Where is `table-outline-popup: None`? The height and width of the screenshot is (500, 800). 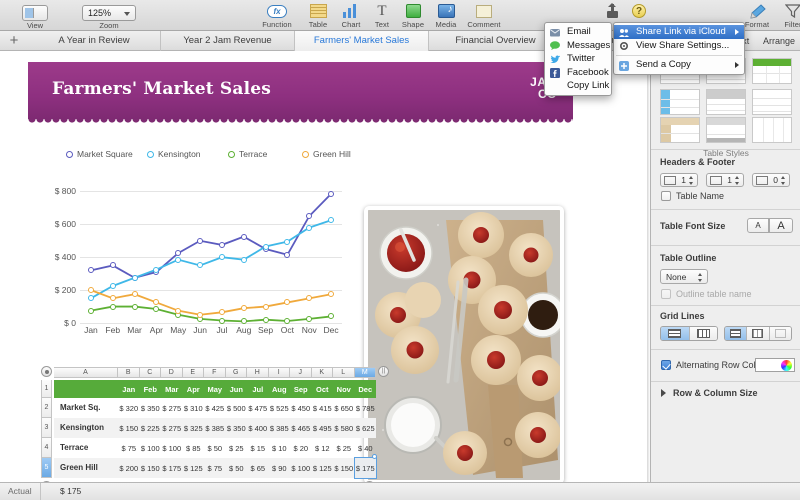
table-outline-popup: None is located at coordinates (684, 276).